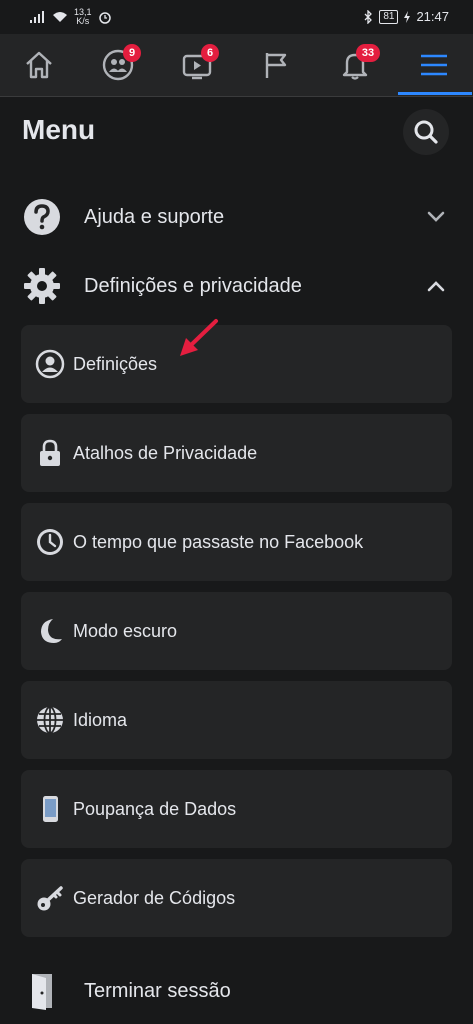 This screenshot has height=1024, width=473. I want to click on menu-item-dark-mode: Modo escuro, so click(236, 631).